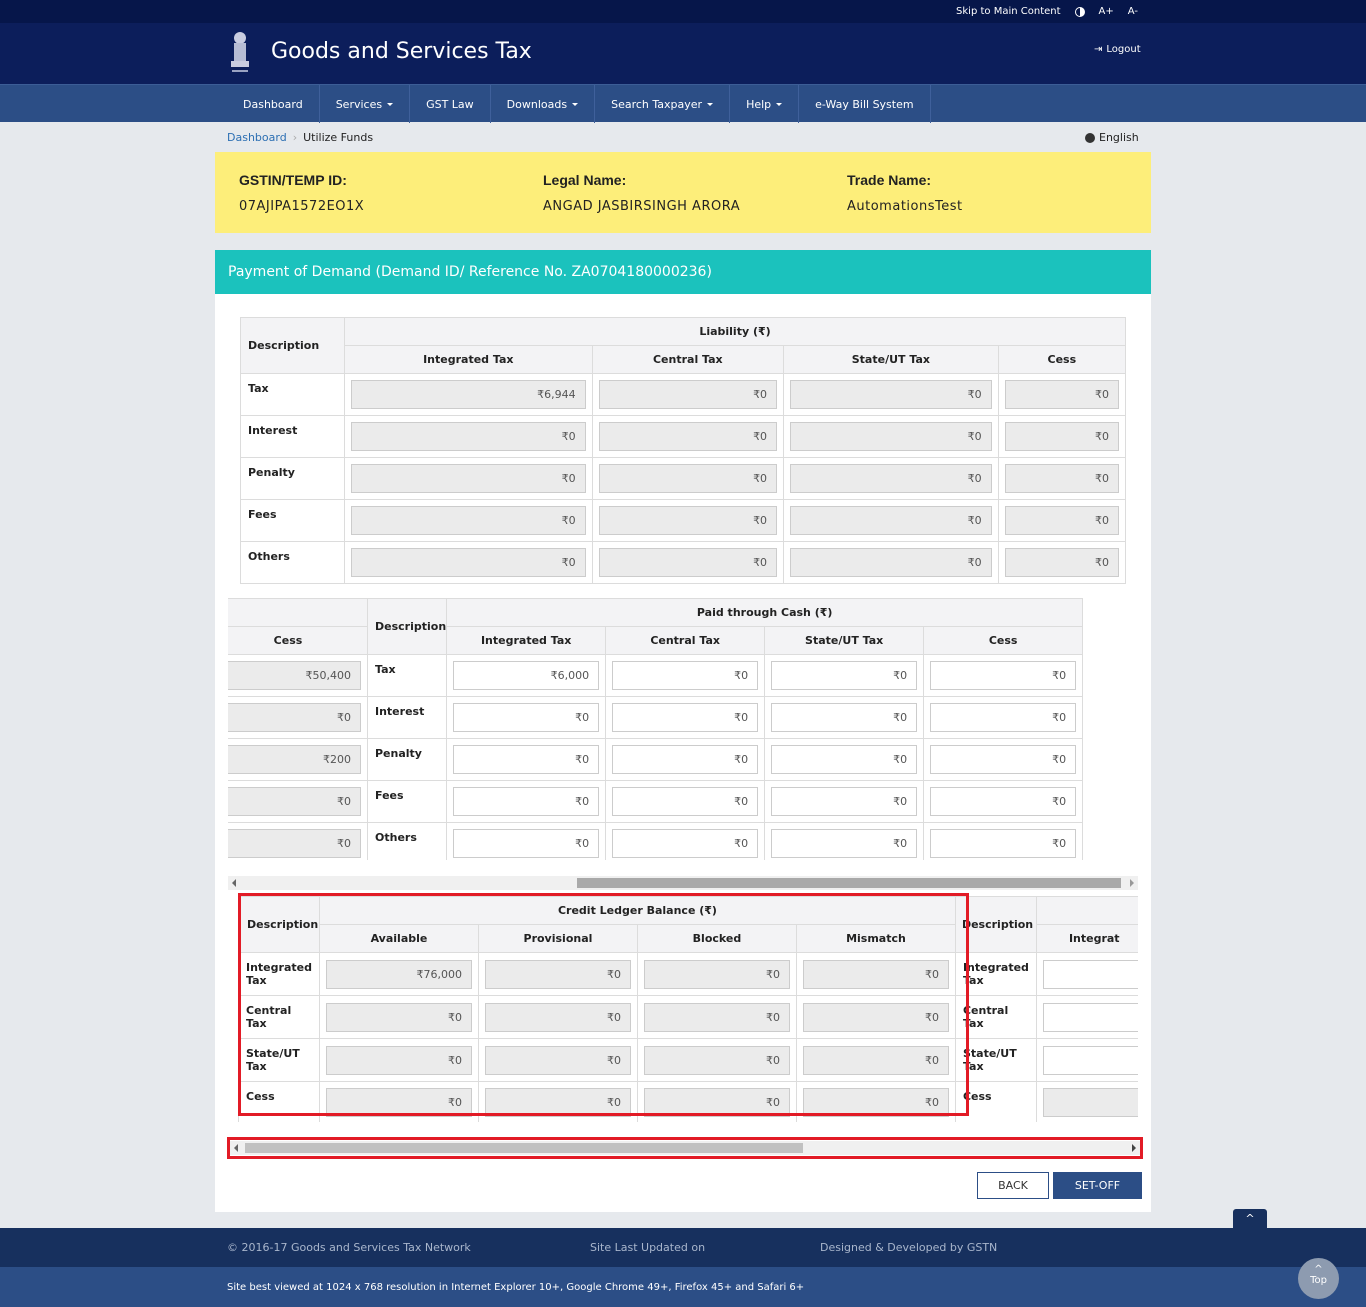 Image resolution: width=1366 pixels, height=1307 pixels. I want to click on breadcrumb-dashboard: Dashboard, so click(257, 137).